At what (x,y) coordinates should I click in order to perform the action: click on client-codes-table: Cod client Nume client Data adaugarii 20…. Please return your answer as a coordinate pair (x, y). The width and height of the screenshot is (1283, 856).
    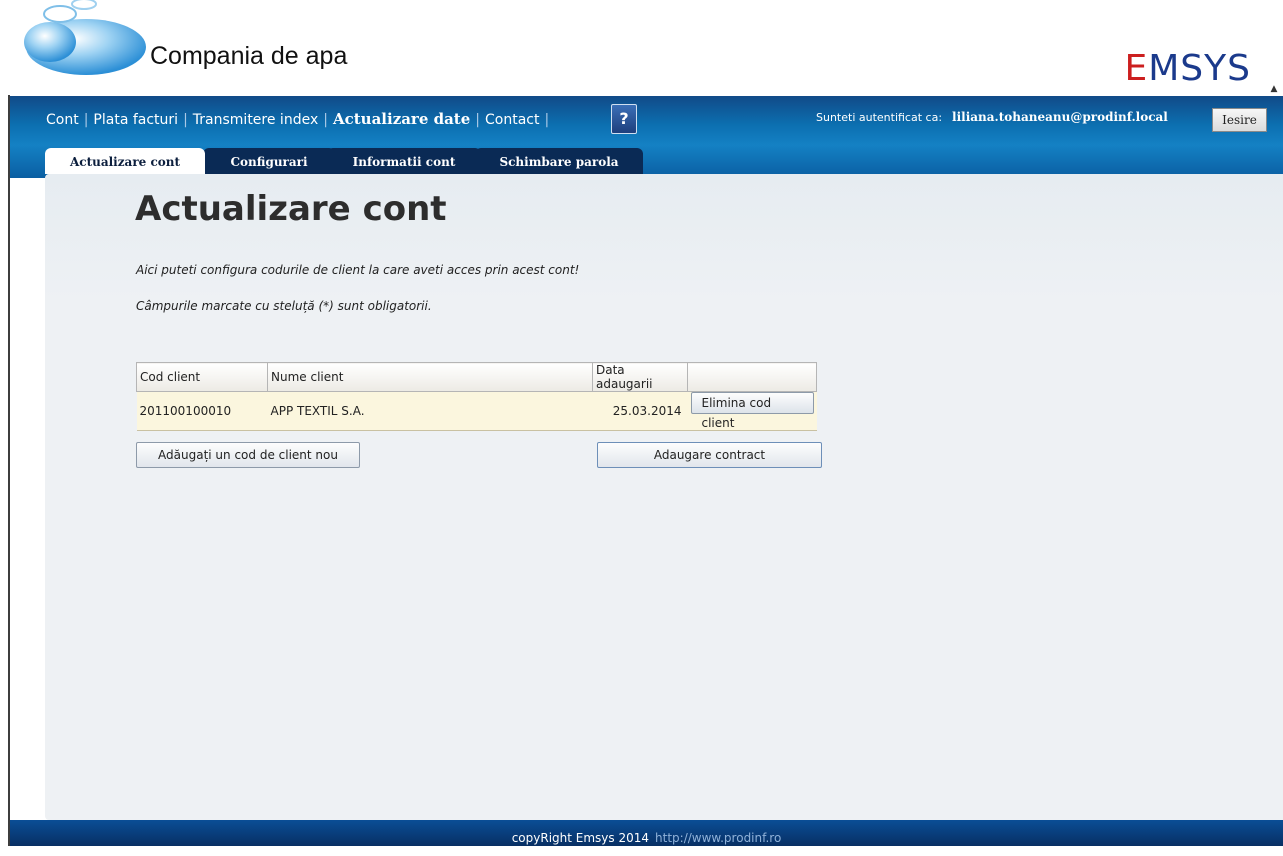
    Looking at the image, I should click on (476, 396).